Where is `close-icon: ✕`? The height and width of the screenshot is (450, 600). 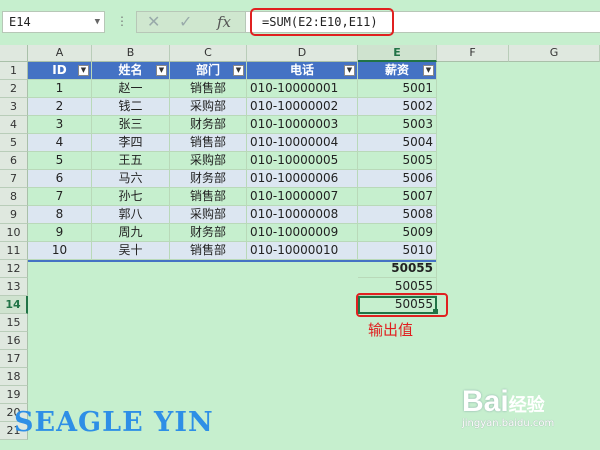
close-icon: ✕ is located at coordinates (153, 22).